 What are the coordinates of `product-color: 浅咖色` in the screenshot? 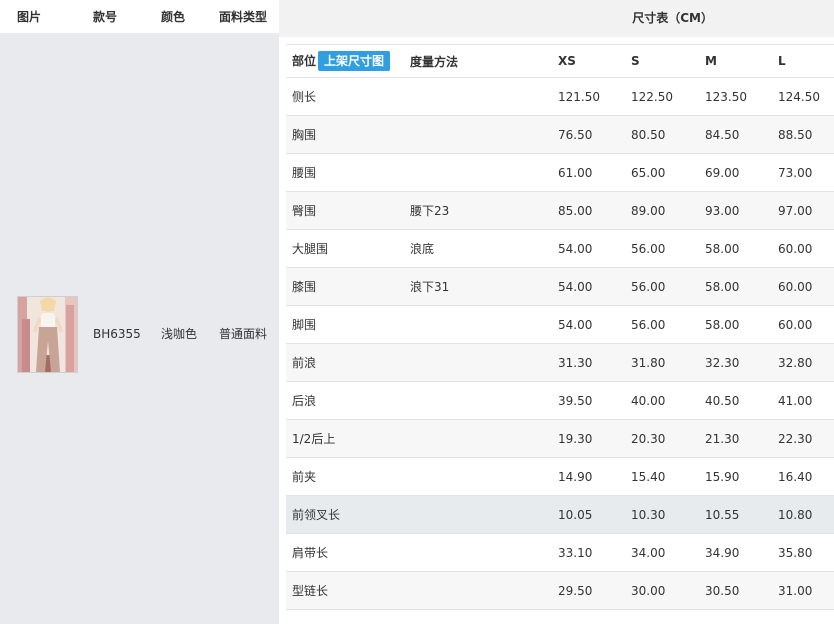 It's located at (179, 334).